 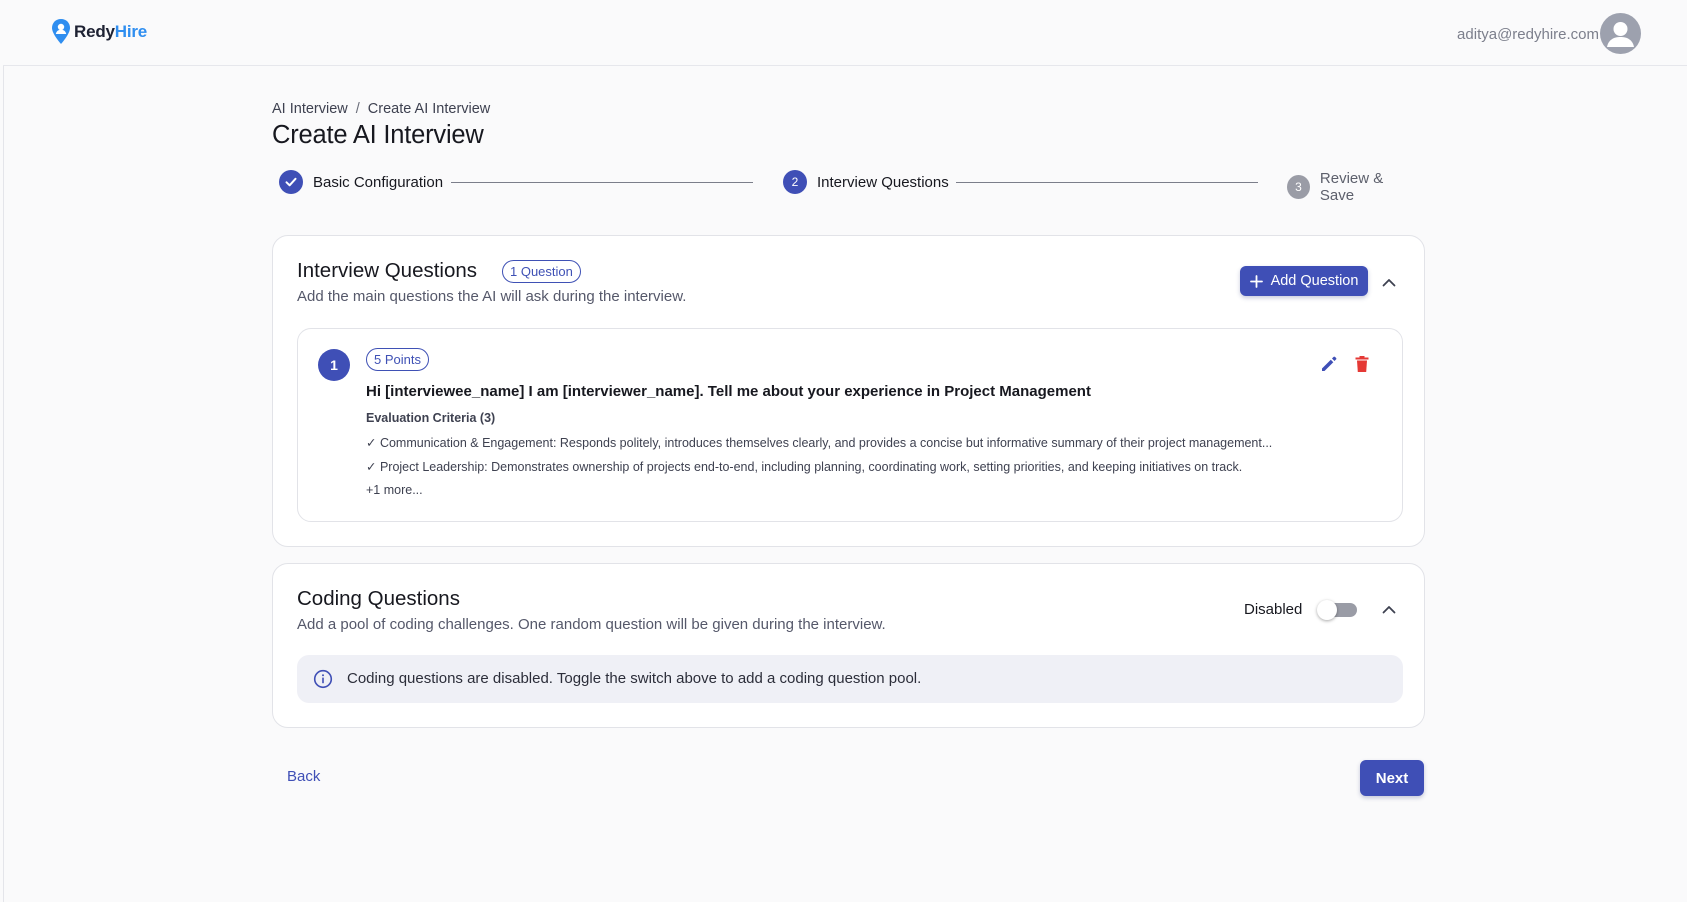 I want to click on next-button: Next, so click(x=1392, y=778).